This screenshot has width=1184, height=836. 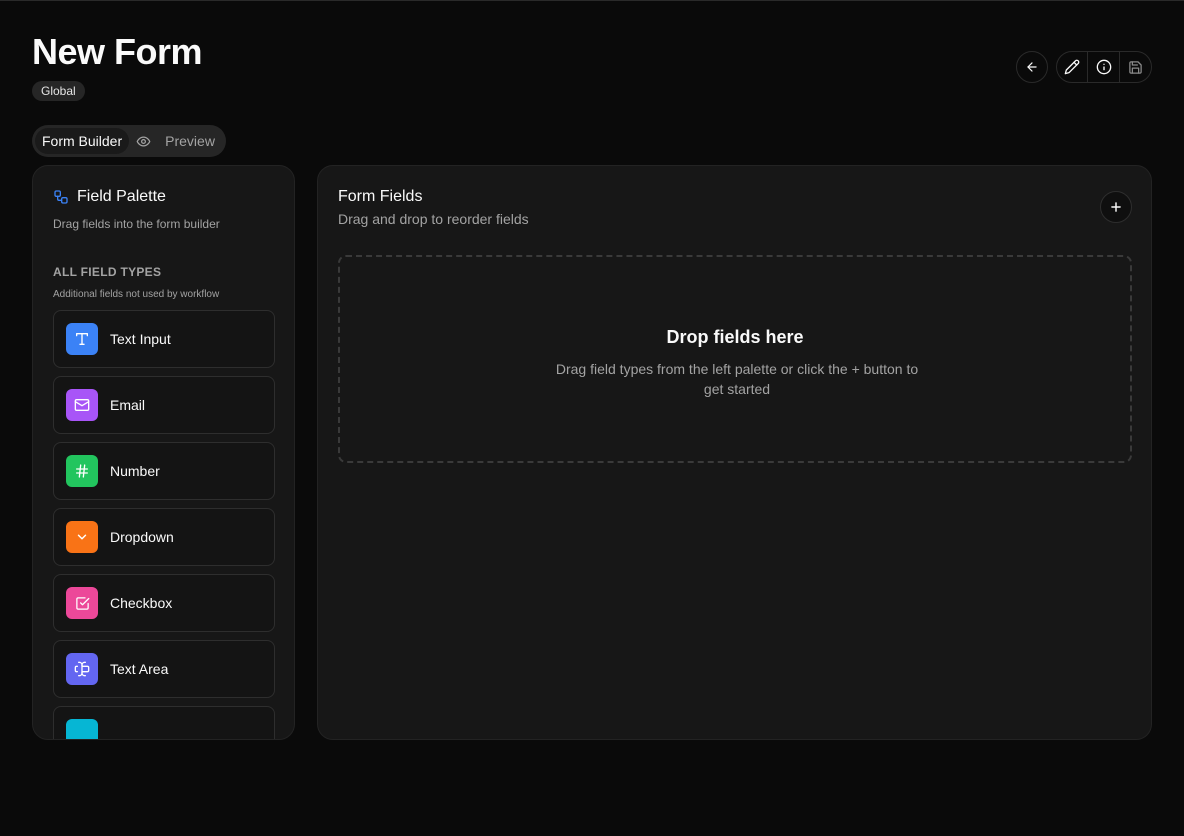 What do you see at coordinates (433, 219) in the screenshot?
I see `form-subtitle: Drag and drop to reorder fields` at bounding box center [433, 219].